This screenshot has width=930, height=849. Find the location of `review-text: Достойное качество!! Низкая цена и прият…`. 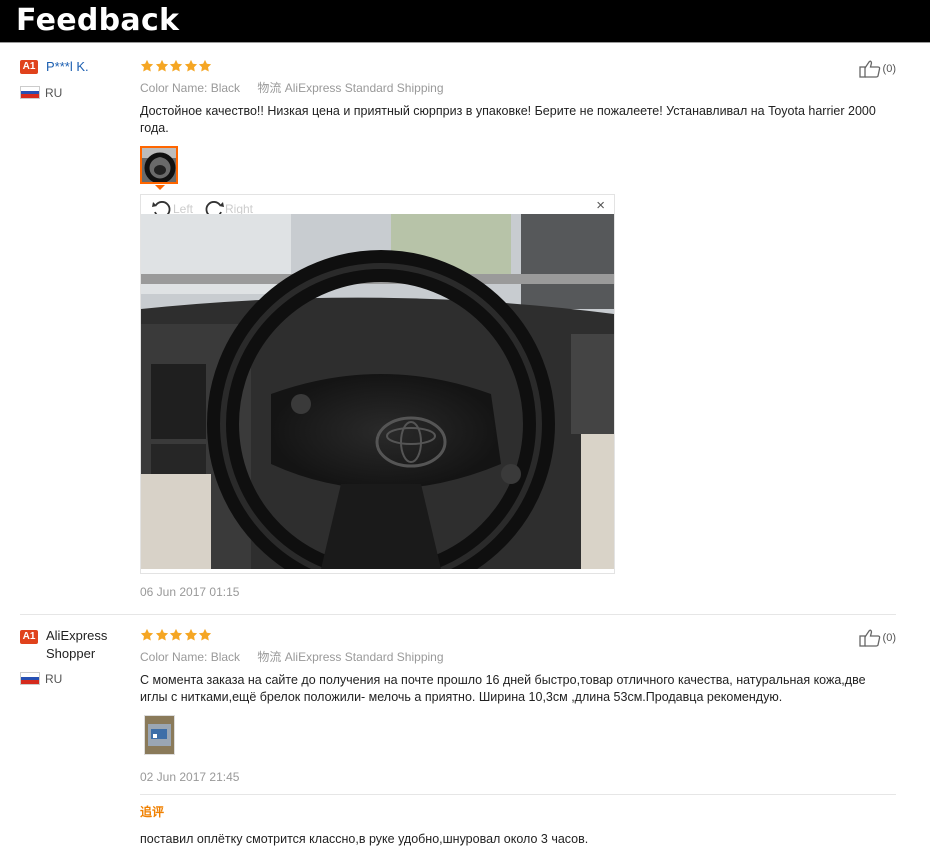

review-text: Достойное качество!! Низкая цена и прият… is located at coordinates (508, 119).